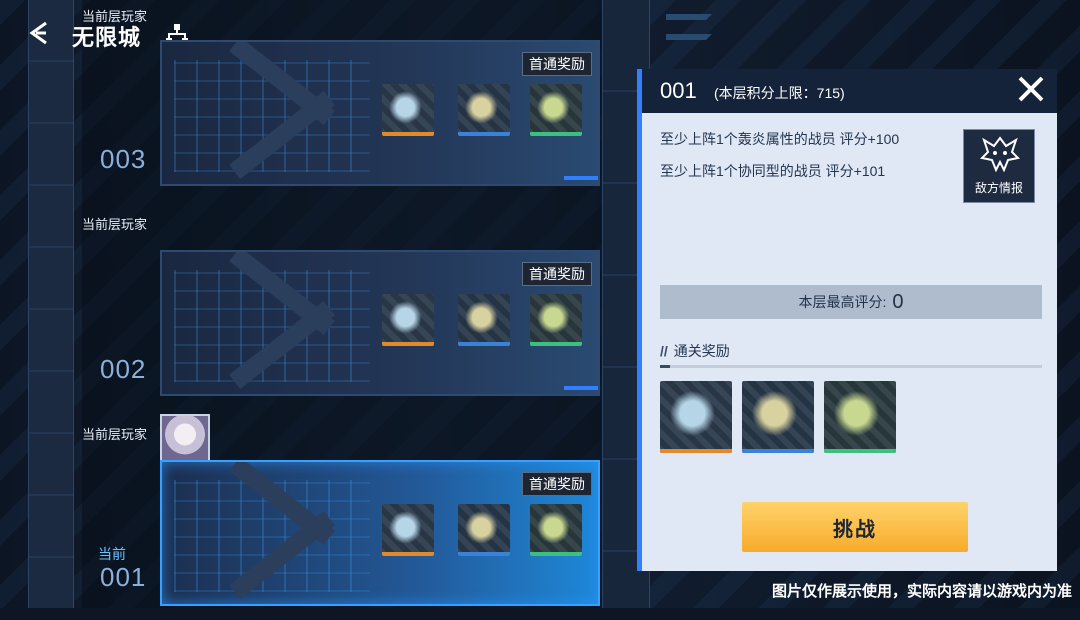  What do you see at coordinates (664, 351) in the screenshot?
I see `slash-icon: //` at bounding box center [664, 351].